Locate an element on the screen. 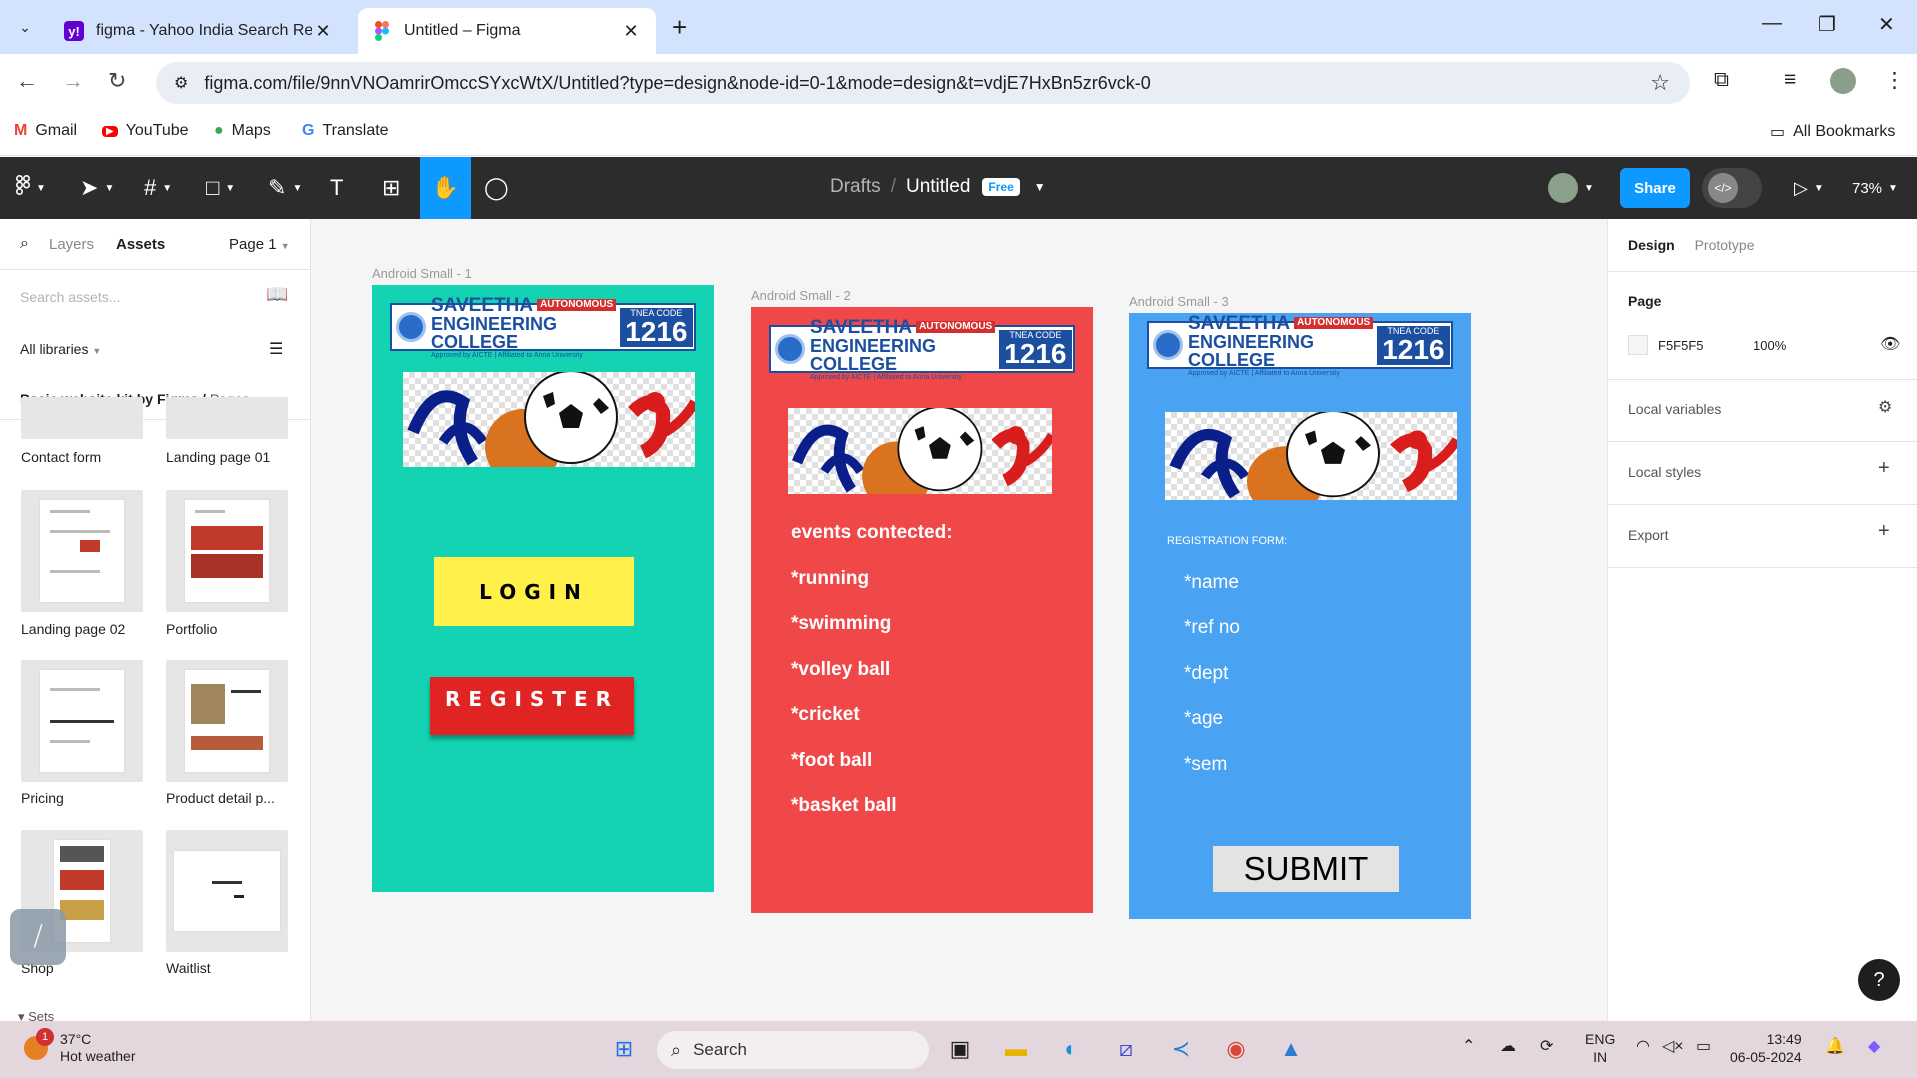 The height and width of the screenshot is (1078, 1917). resources-tool: ⊞ is located at coordinates (391, 188).